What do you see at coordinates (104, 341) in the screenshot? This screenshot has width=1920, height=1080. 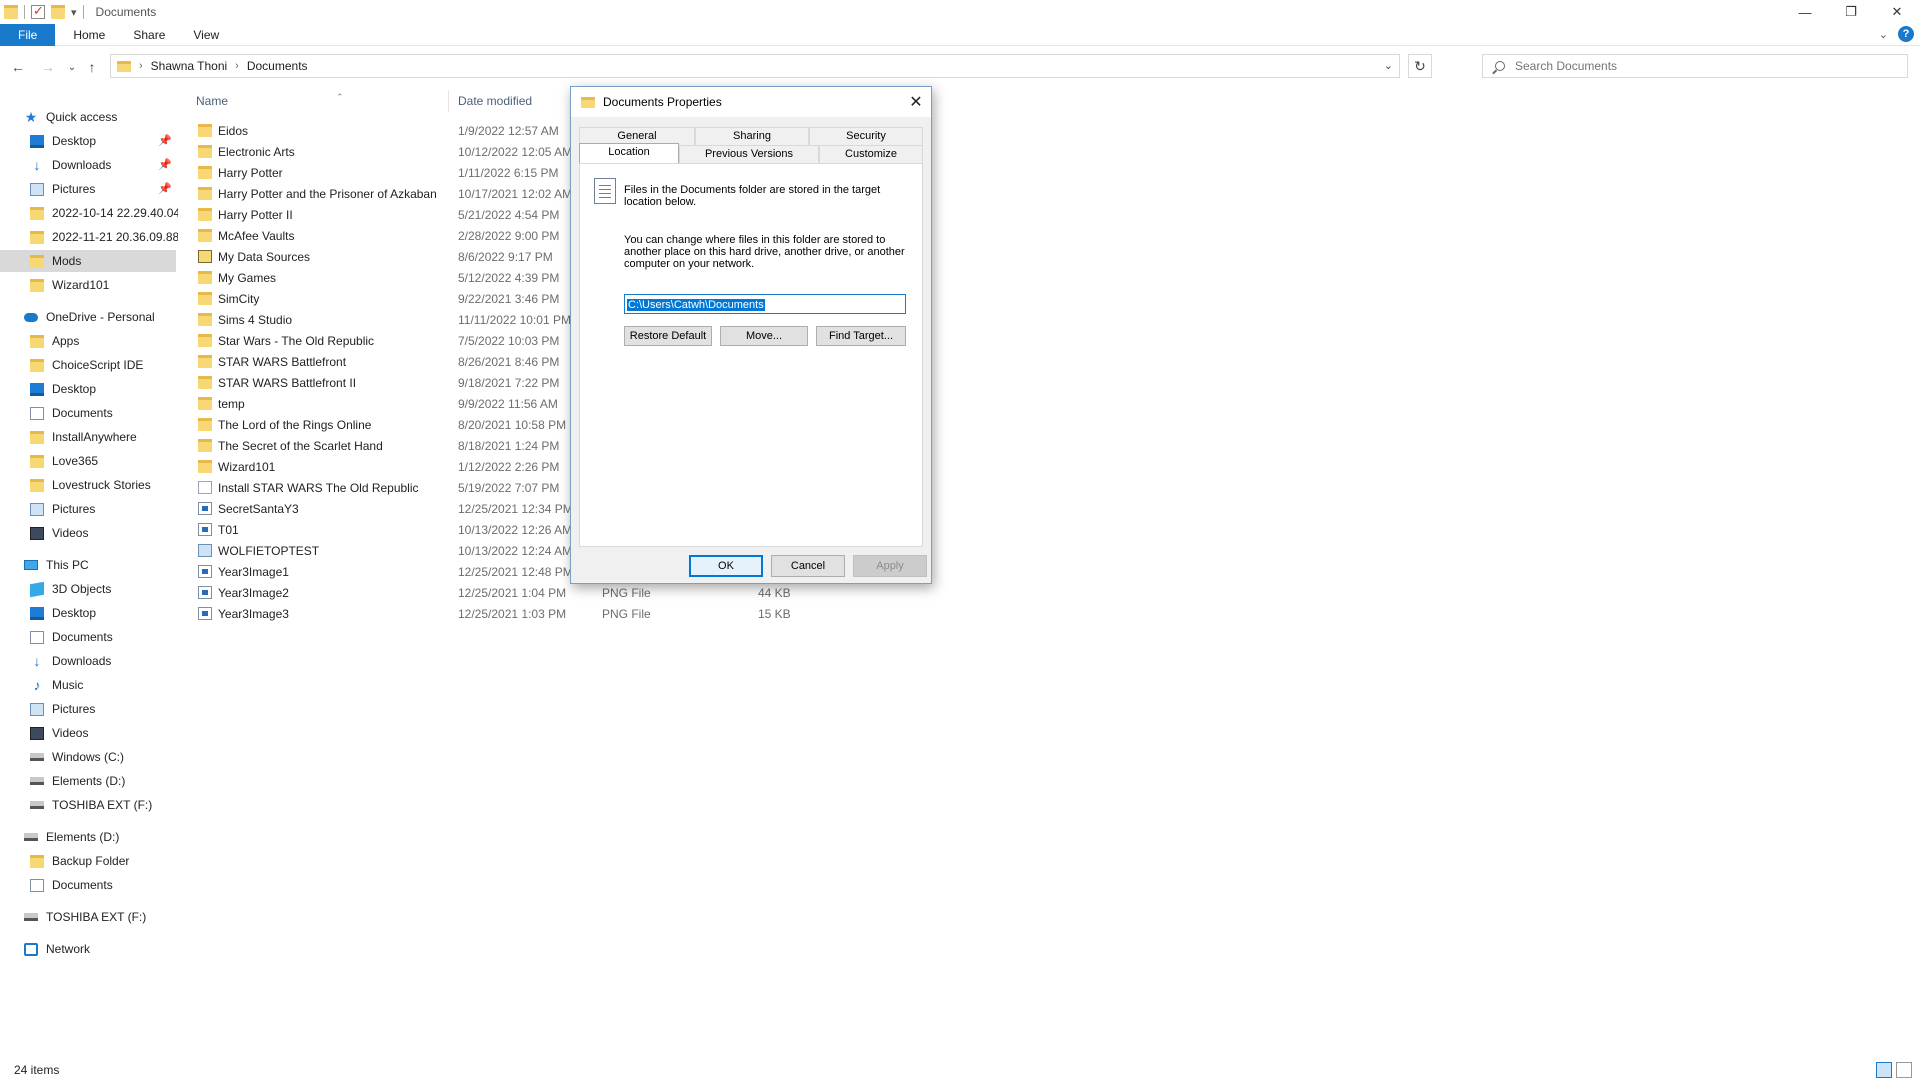 I see `sidebar-item-apps: Apps` at bounding box center [104, 341].